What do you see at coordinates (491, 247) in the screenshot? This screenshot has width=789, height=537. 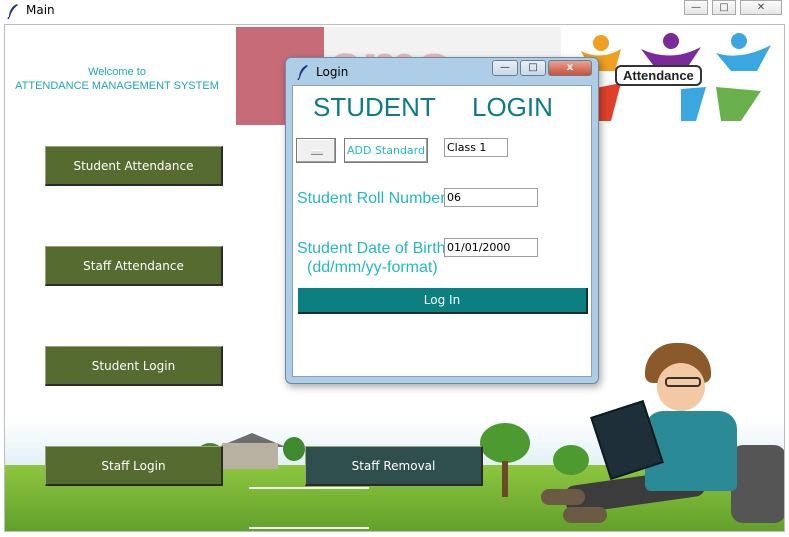 I see `dob-field: 01/01/2000` at bounding box center [491, 247].